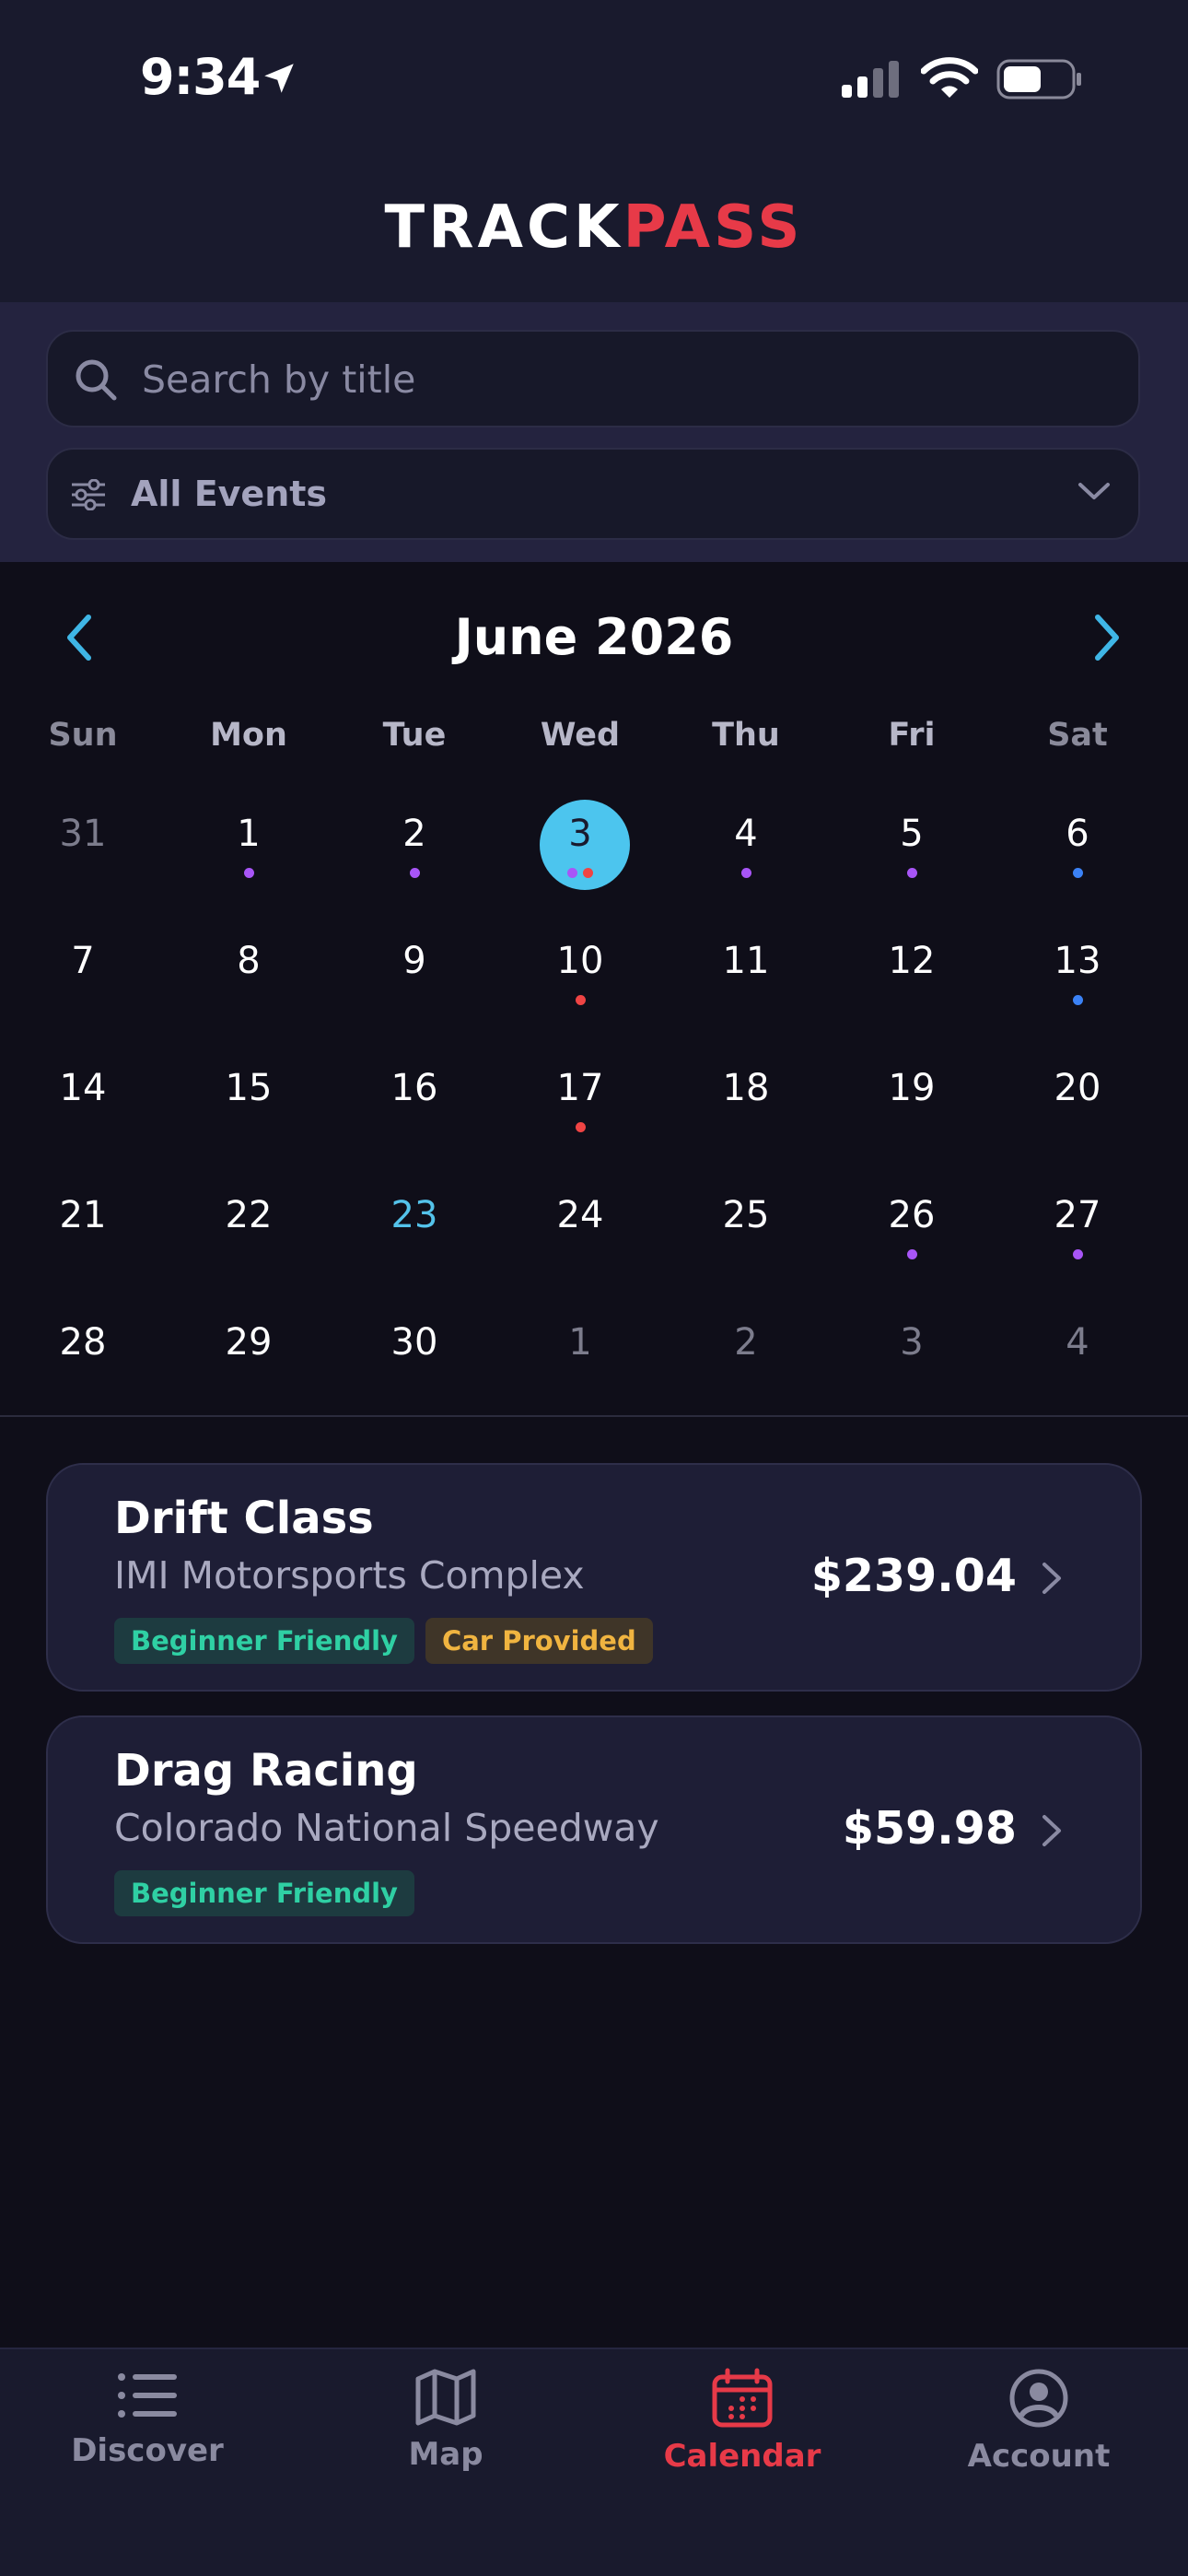  I want to click on day-number: 22, so click(249, 1215).